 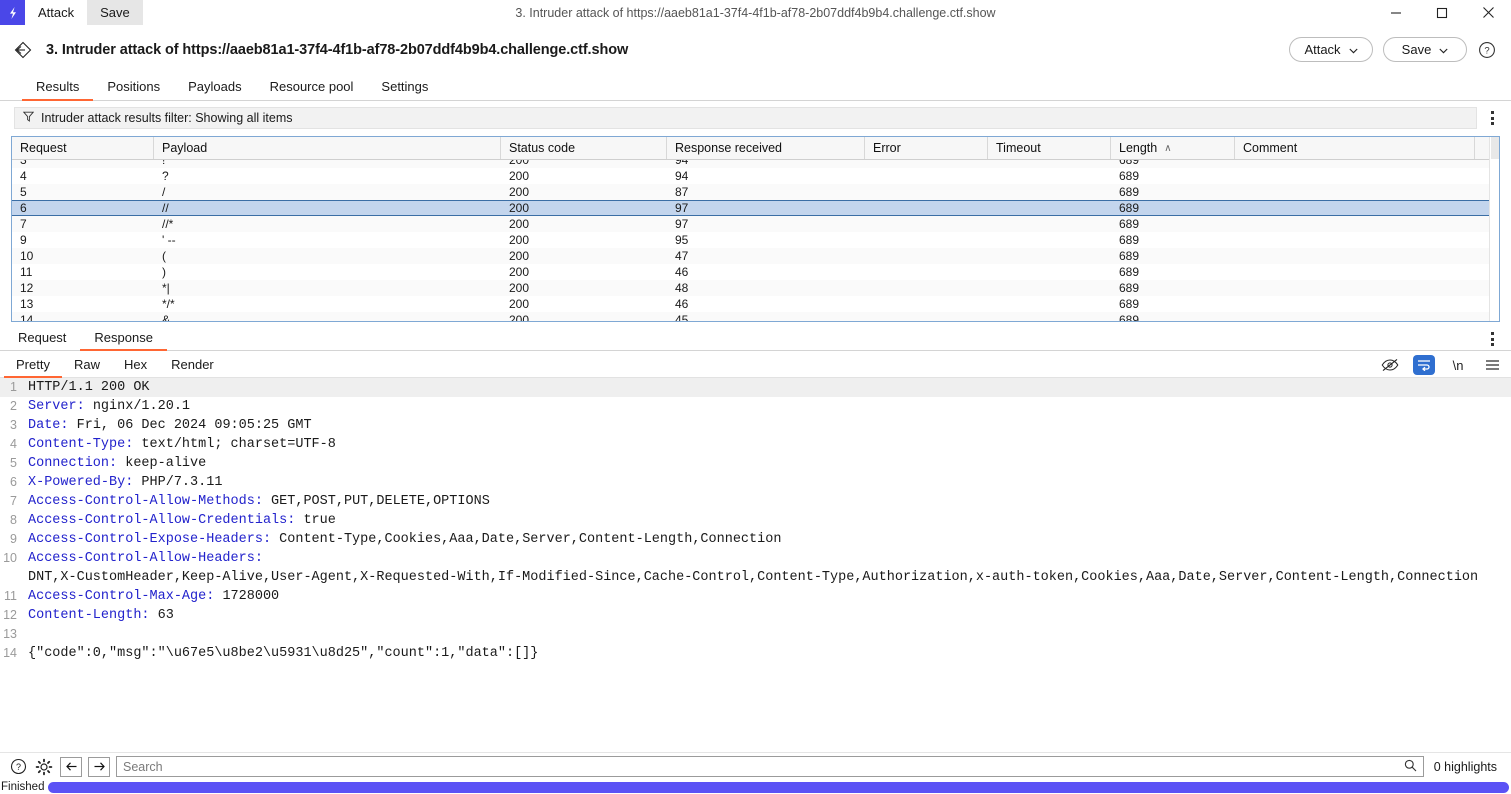 I want to click on line-number: 9, so click(x=13, y=539).